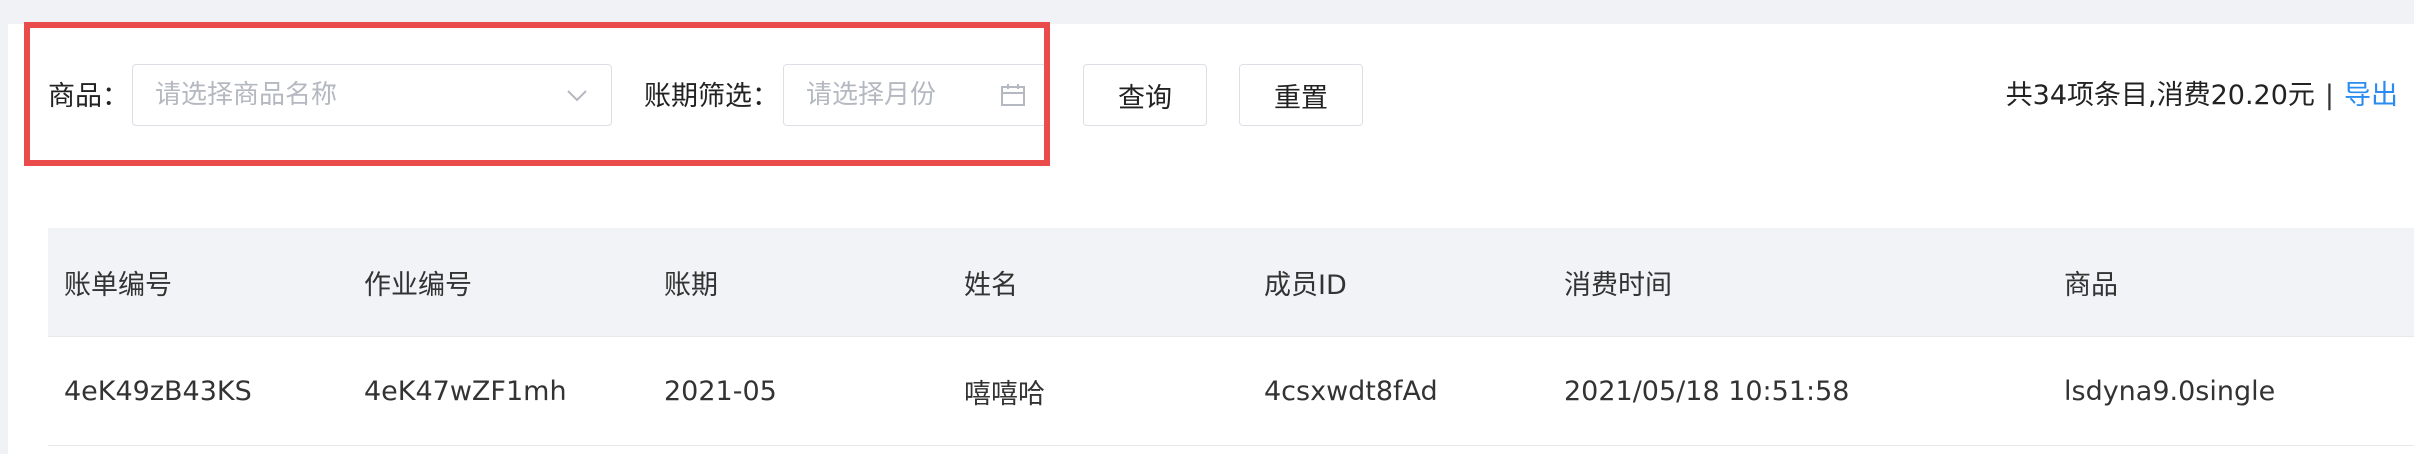  What do you see at coordinates (871, 95) in the screenshot?
I see `period-picker-placeholder: 请选择月份` at bounding box center [871, 95].